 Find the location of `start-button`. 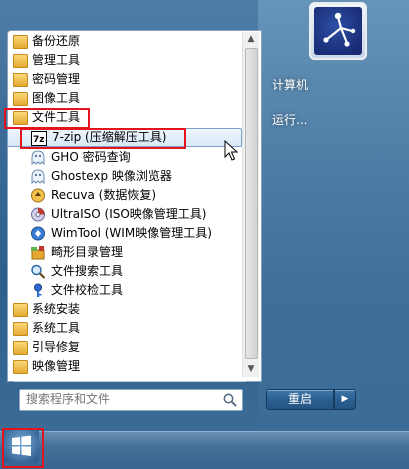

start-button is located at coordinates (21, 445).